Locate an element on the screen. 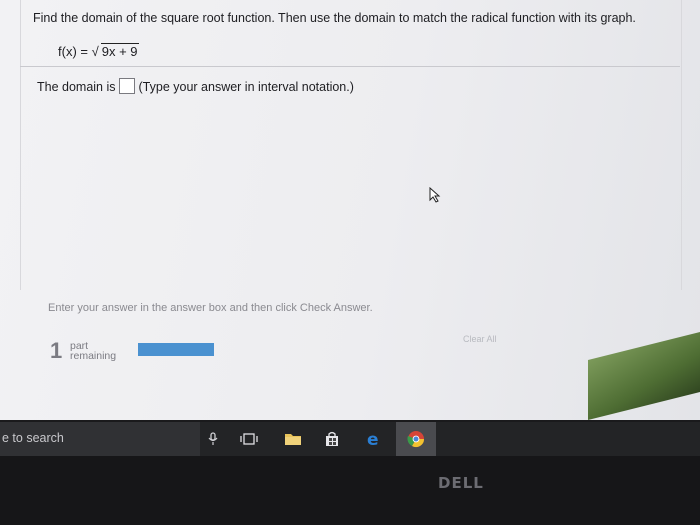  store-icon is located at coordinates (332, 439).